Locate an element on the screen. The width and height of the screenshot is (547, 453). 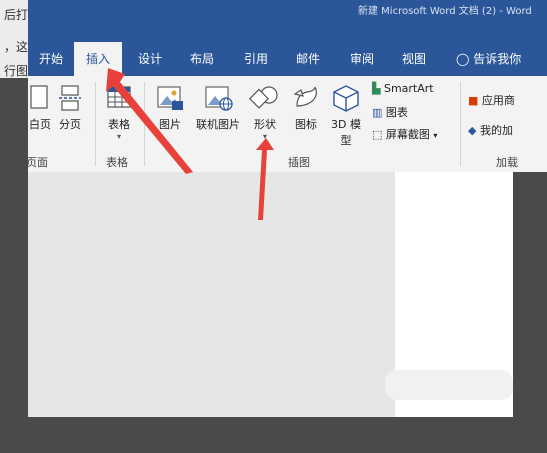
3d-models-button: 3D 模 型 is located at coordinates (346, 116).